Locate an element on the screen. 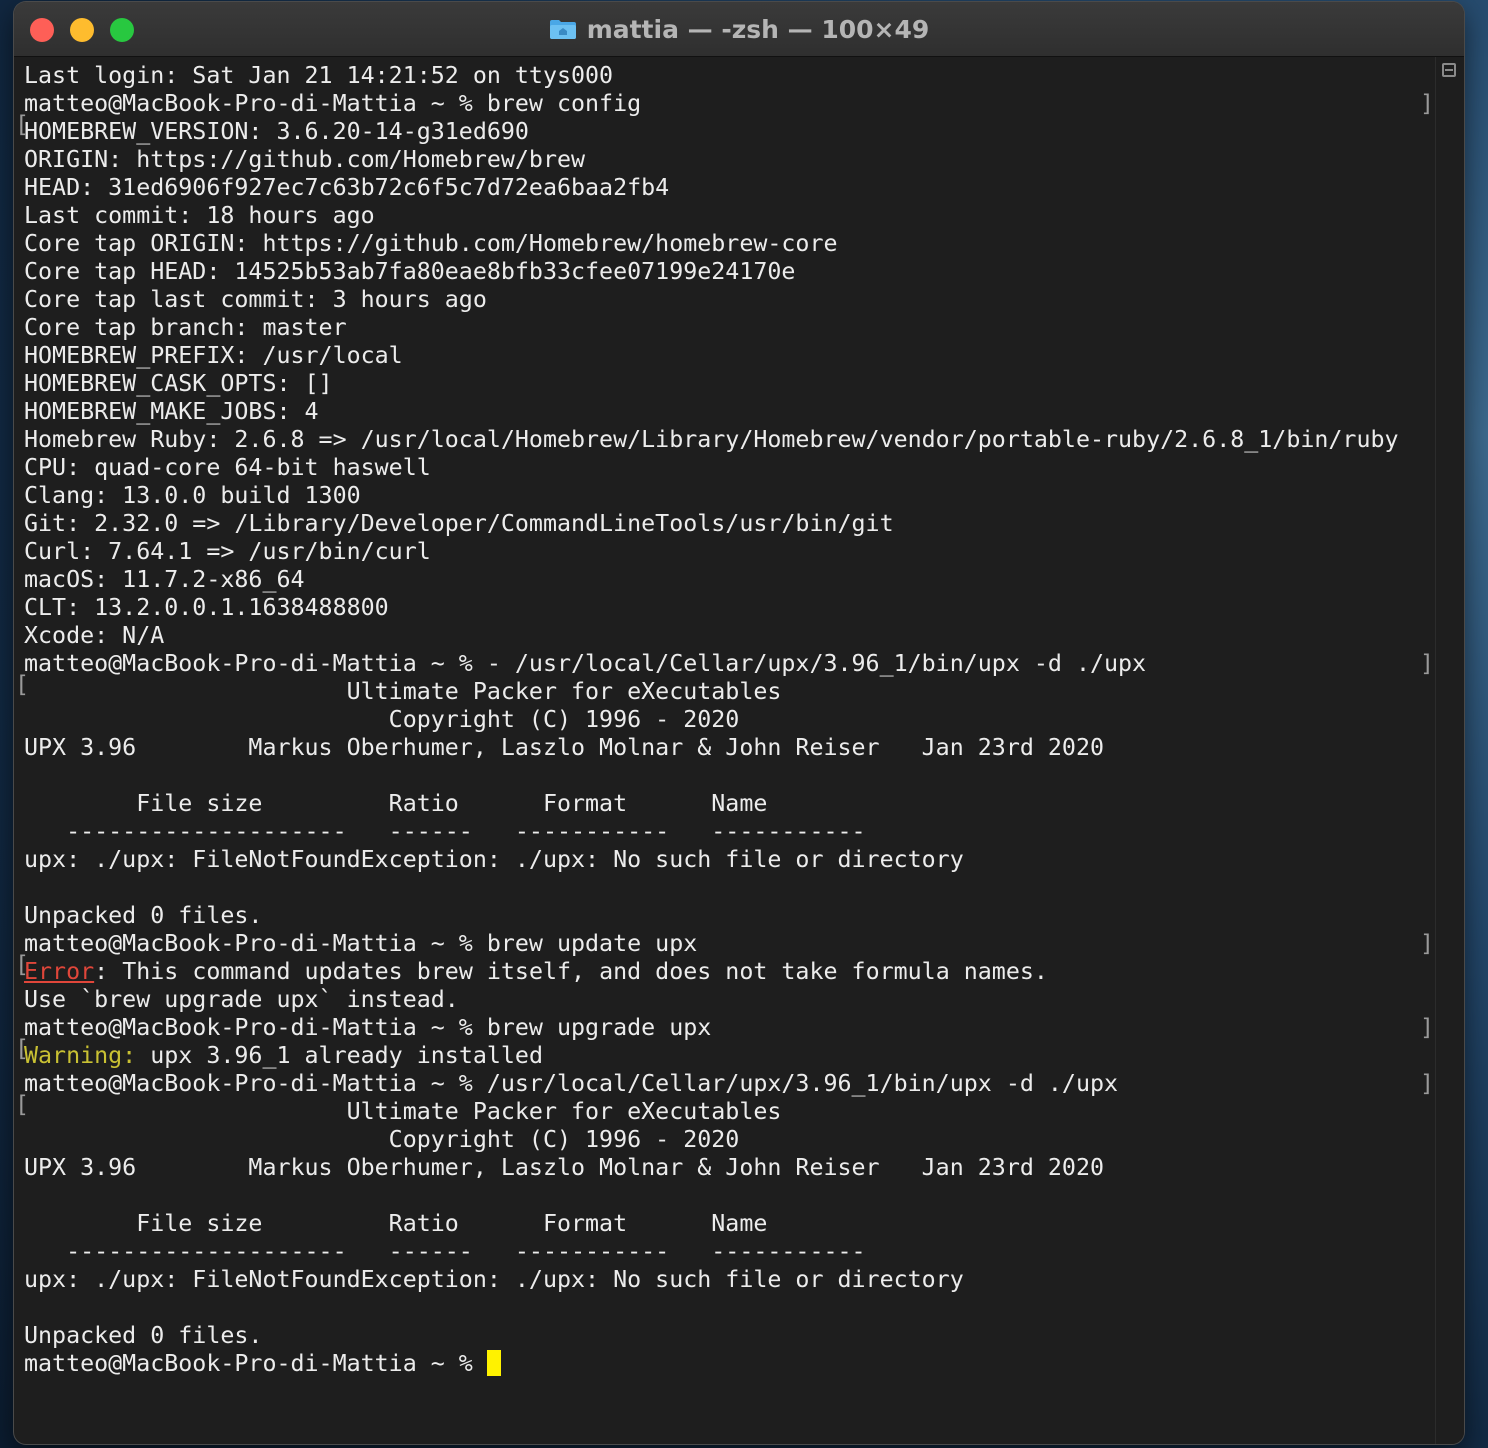  output-line: ORIGIN: https://github.com/Homebrew/brew is located at coordinates (729, 160).